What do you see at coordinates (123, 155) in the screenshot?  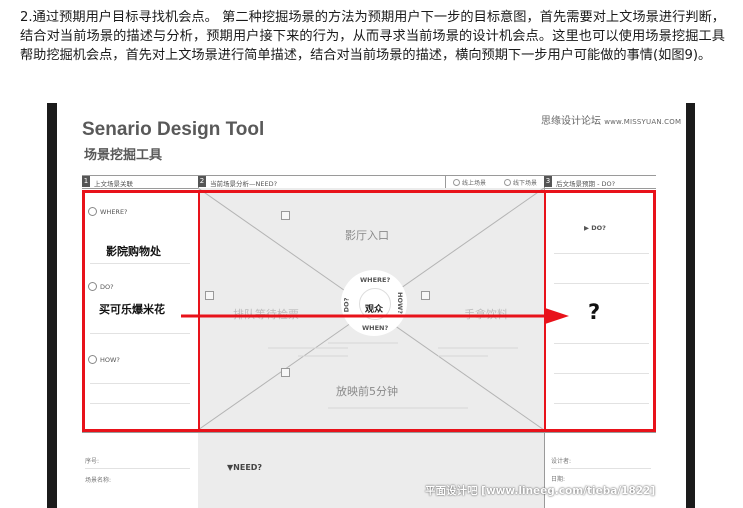 I see `tool-title-cn: 场景挖掘工具` at bounding box center [123, 155].